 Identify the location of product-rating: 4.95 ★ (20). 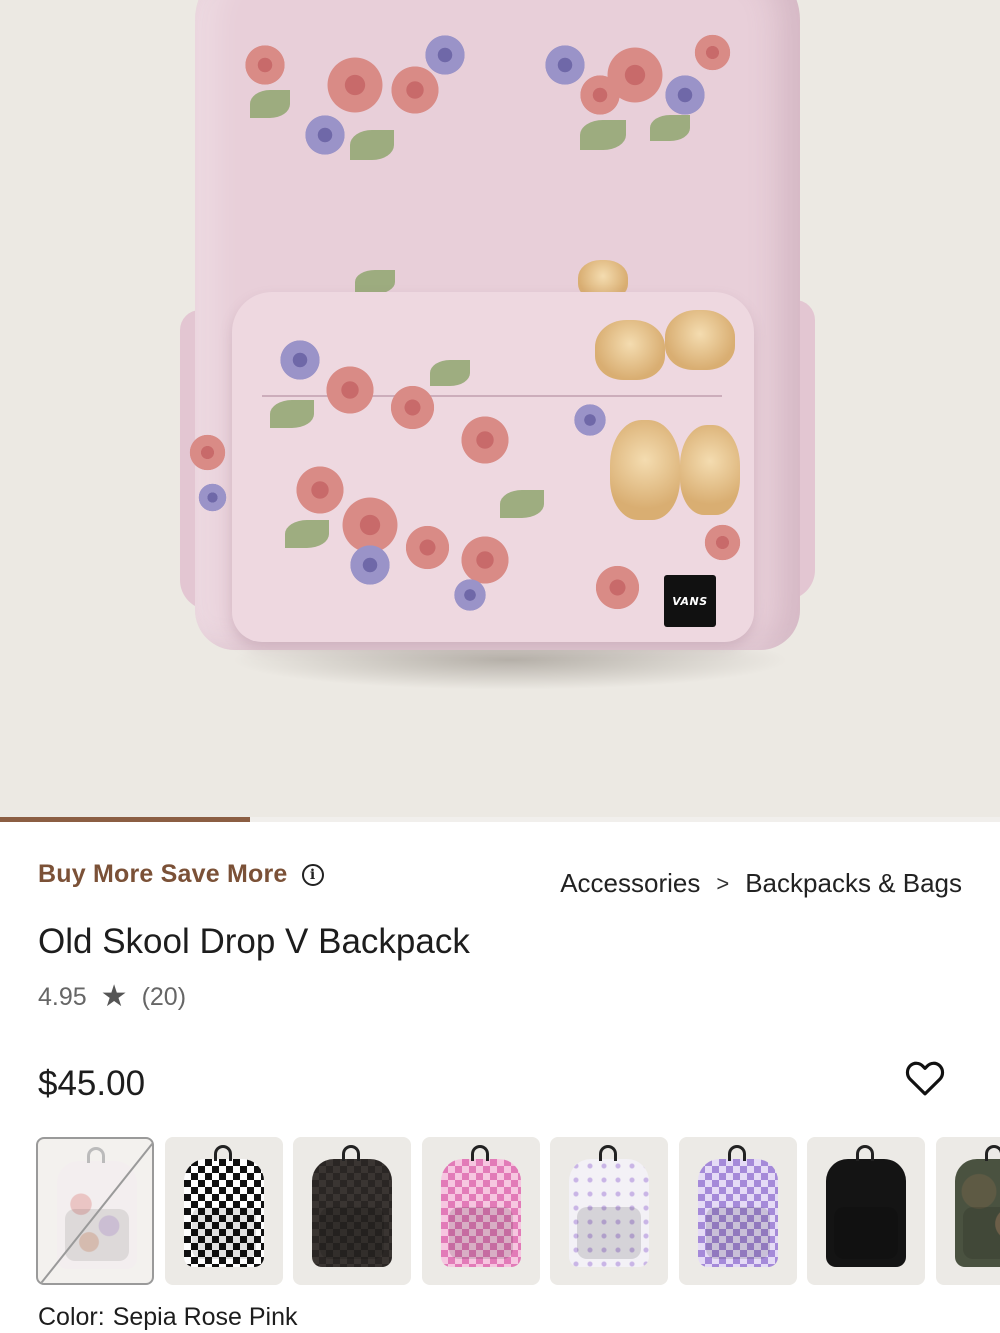
(112, 997).